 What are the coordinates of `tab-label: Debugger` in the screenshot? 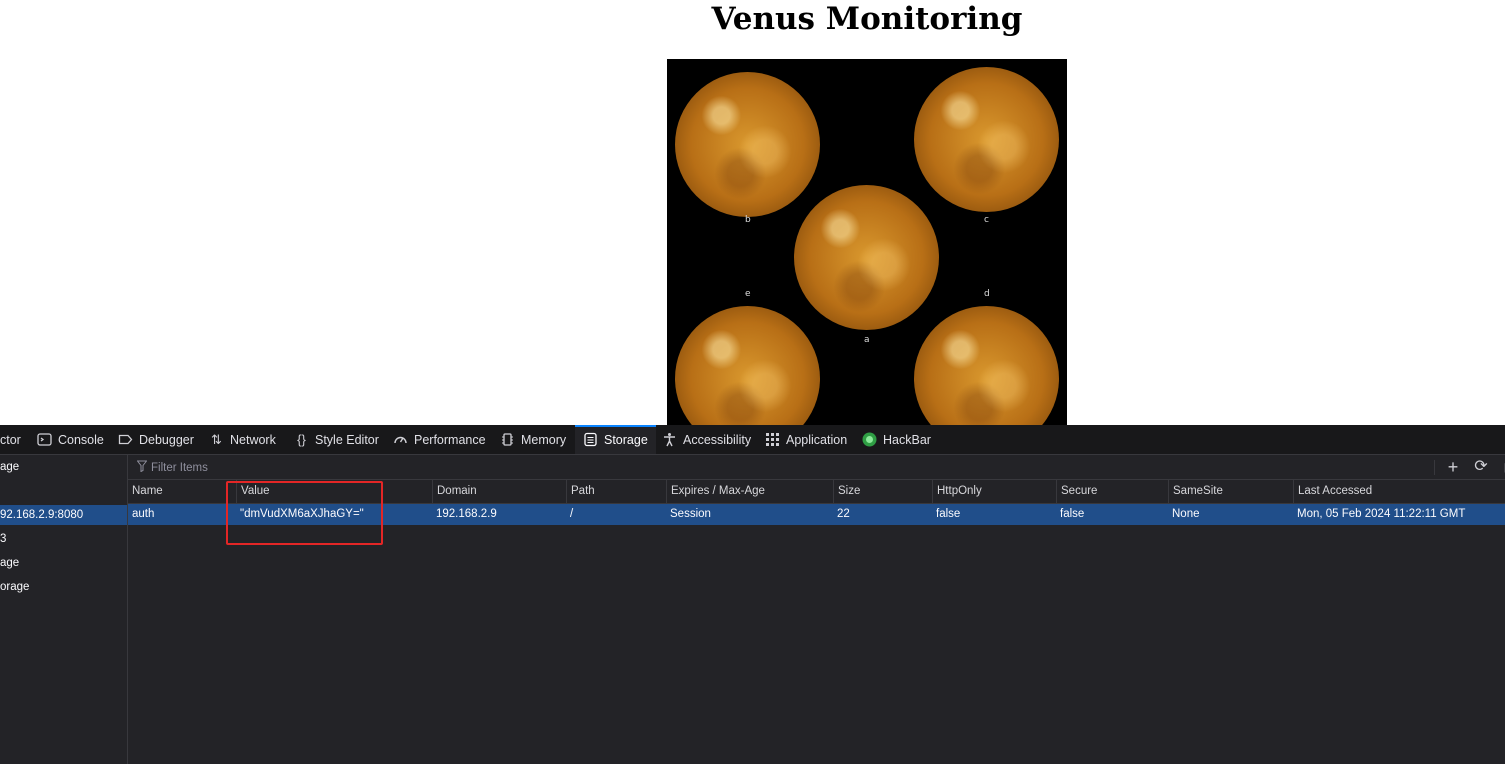 It's located at (166, 439).